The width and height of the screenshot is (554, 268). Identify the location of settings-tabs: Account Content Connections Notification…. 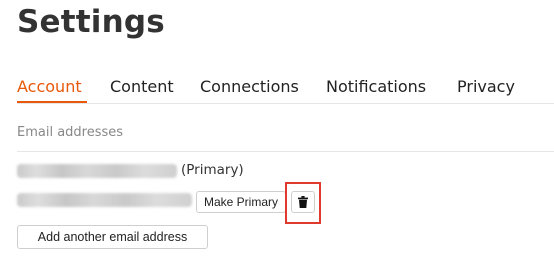
(285, 88).